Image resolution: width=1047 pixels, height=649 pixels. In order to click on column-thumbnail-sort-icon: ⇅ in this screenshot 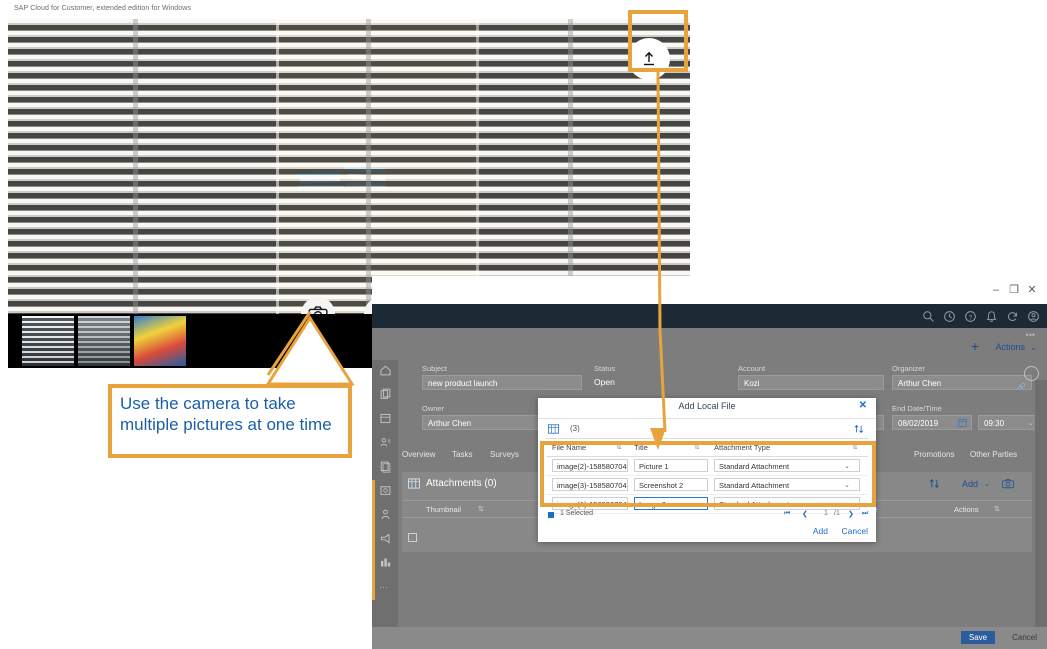, I will do `click(481, 509)`.